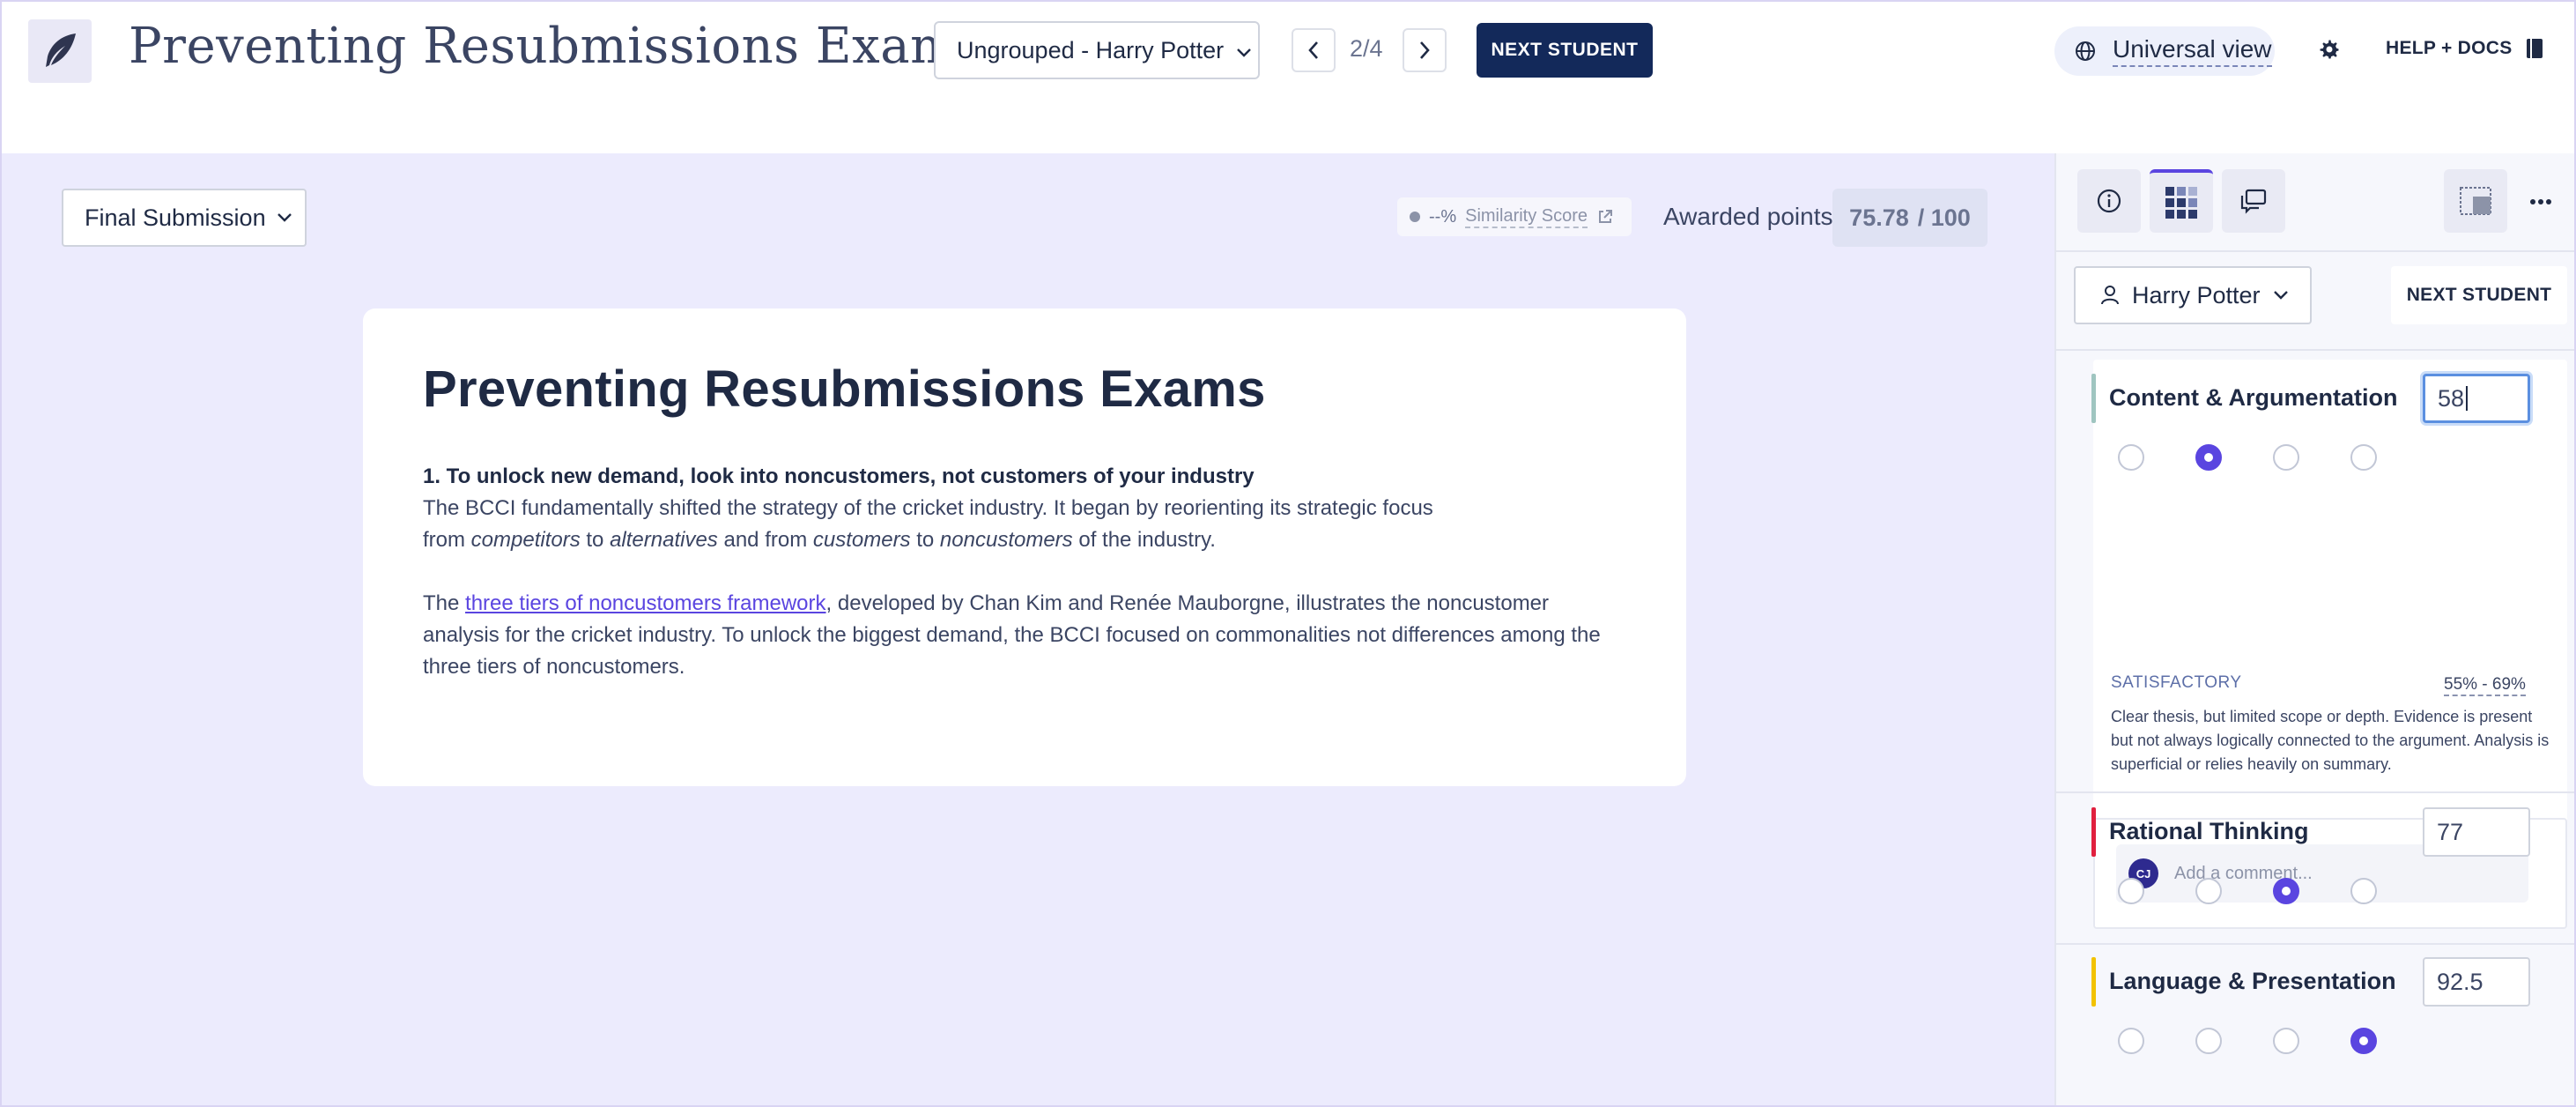 The height and width of the screenshot is (1107, 2576). What do you see at coordinates (1606, 217) in the screenshot?
I see `external-link-icon` at bounding box center [1606, 217].